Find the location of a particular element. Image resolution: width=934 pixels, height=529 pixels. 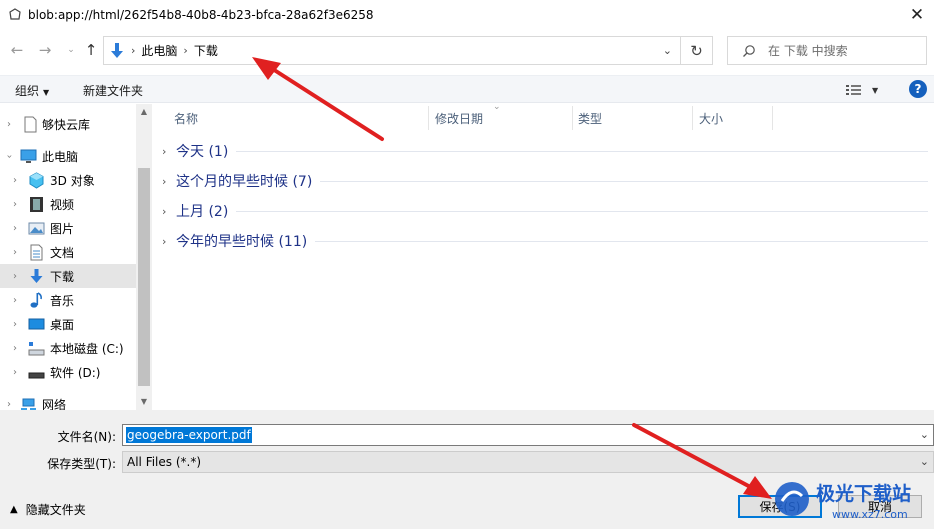

group-title: 这个月的早些时候 (7) is located at coordinates (244, 182).